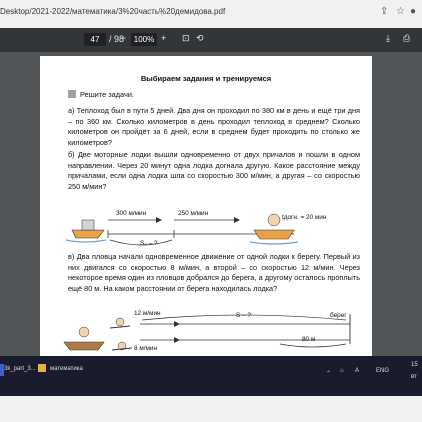  What do you see at coordinates (413, 11) in the screenshot?
I see `profile-icon: ●` at bounding box center [413, 11].